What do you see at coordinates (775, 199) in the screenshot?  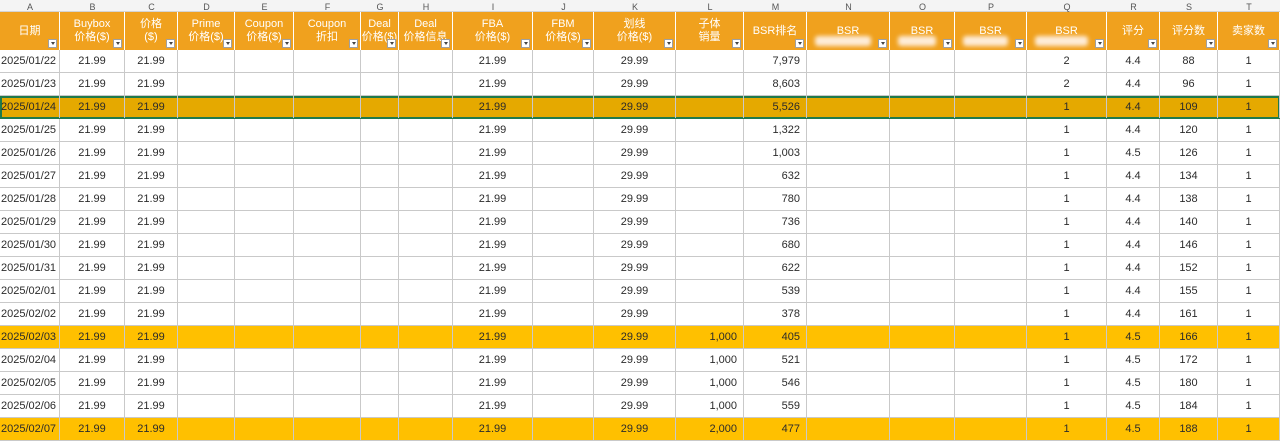 I see `bsr-rank-cell: 780` at bounding box center [775, 199].